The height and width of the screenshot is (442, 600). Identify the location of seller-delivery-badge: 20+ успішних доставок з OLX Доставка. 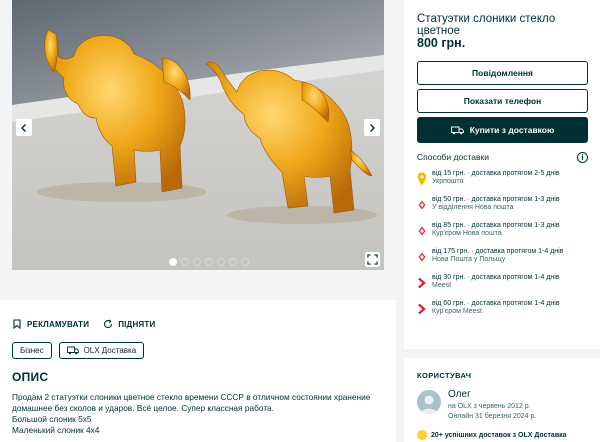
(492, 435).